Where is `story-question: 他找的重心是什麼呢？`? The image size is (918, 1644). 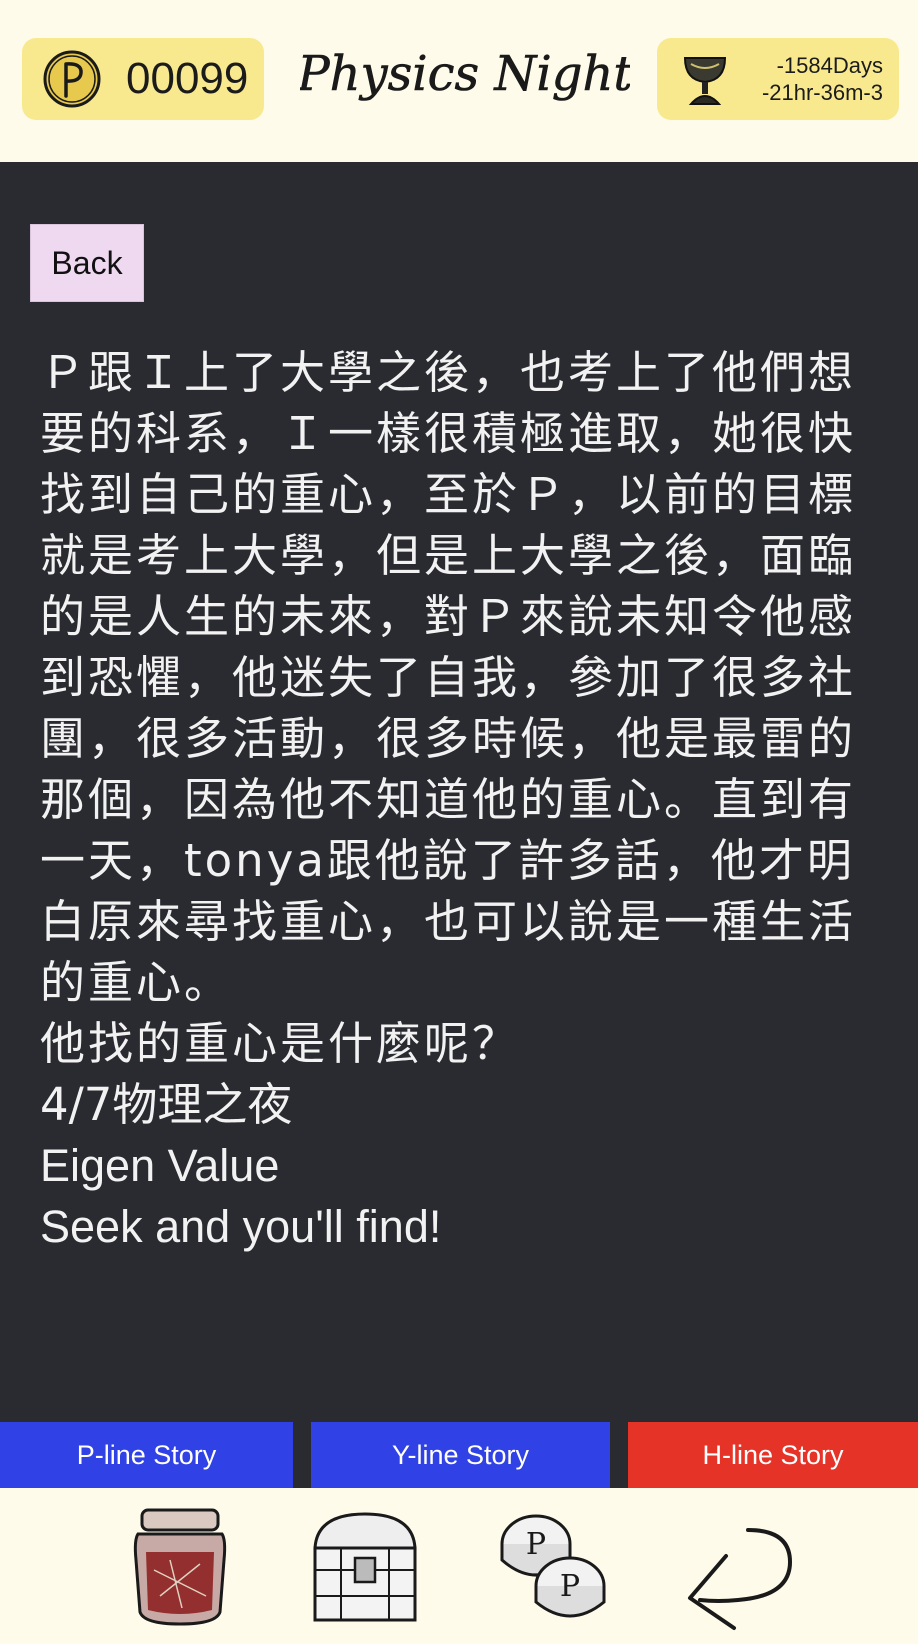 story-question: 他找的重心是什麼呢？ is located at coordinates (280, 1043).